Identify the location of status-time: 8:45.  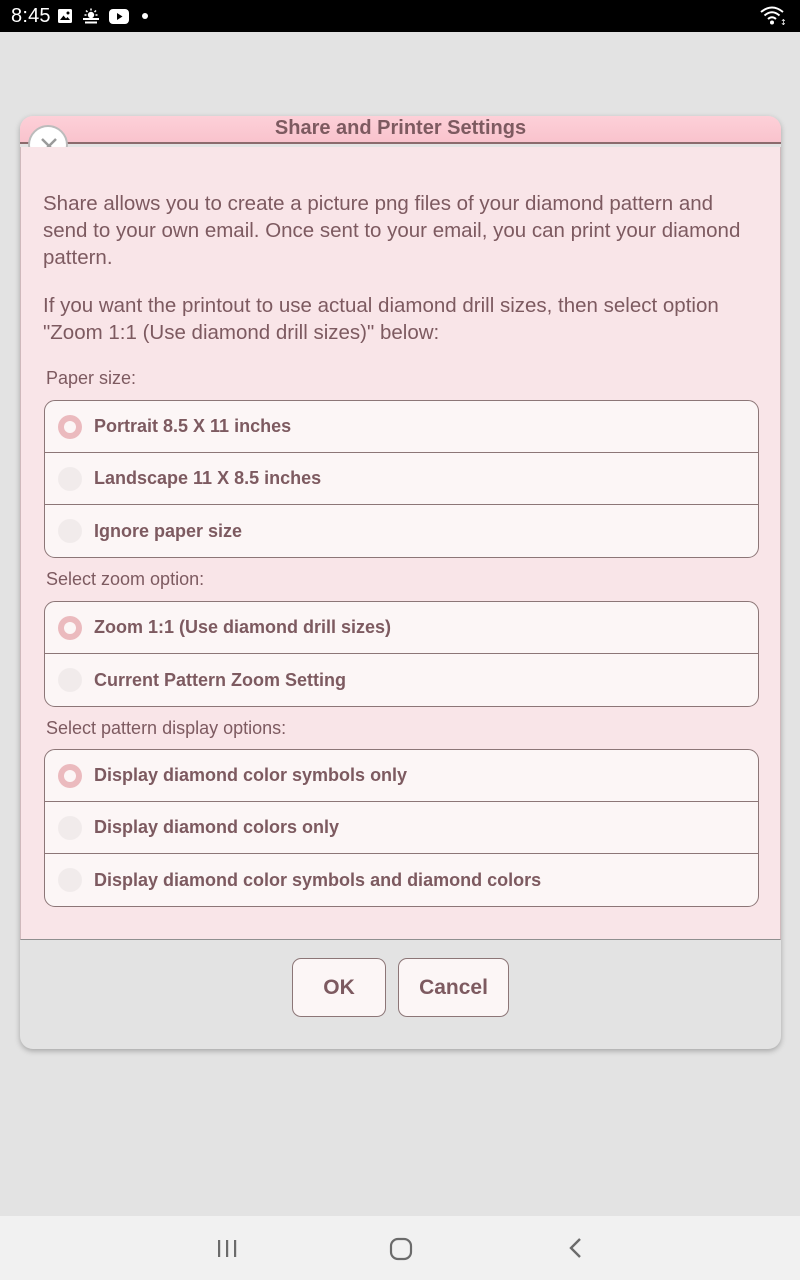
(31, 16).